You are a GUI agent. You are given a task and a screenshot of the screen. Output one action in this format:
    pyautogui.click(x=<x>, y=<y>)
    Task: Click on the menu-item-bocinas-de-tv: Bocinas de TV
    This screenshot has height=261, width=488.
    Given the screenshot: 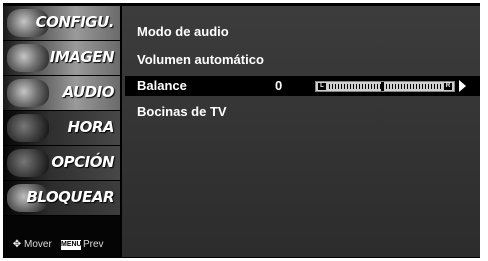 What is the action you would take?
    pyautogui.click(x=182, y=111)
    